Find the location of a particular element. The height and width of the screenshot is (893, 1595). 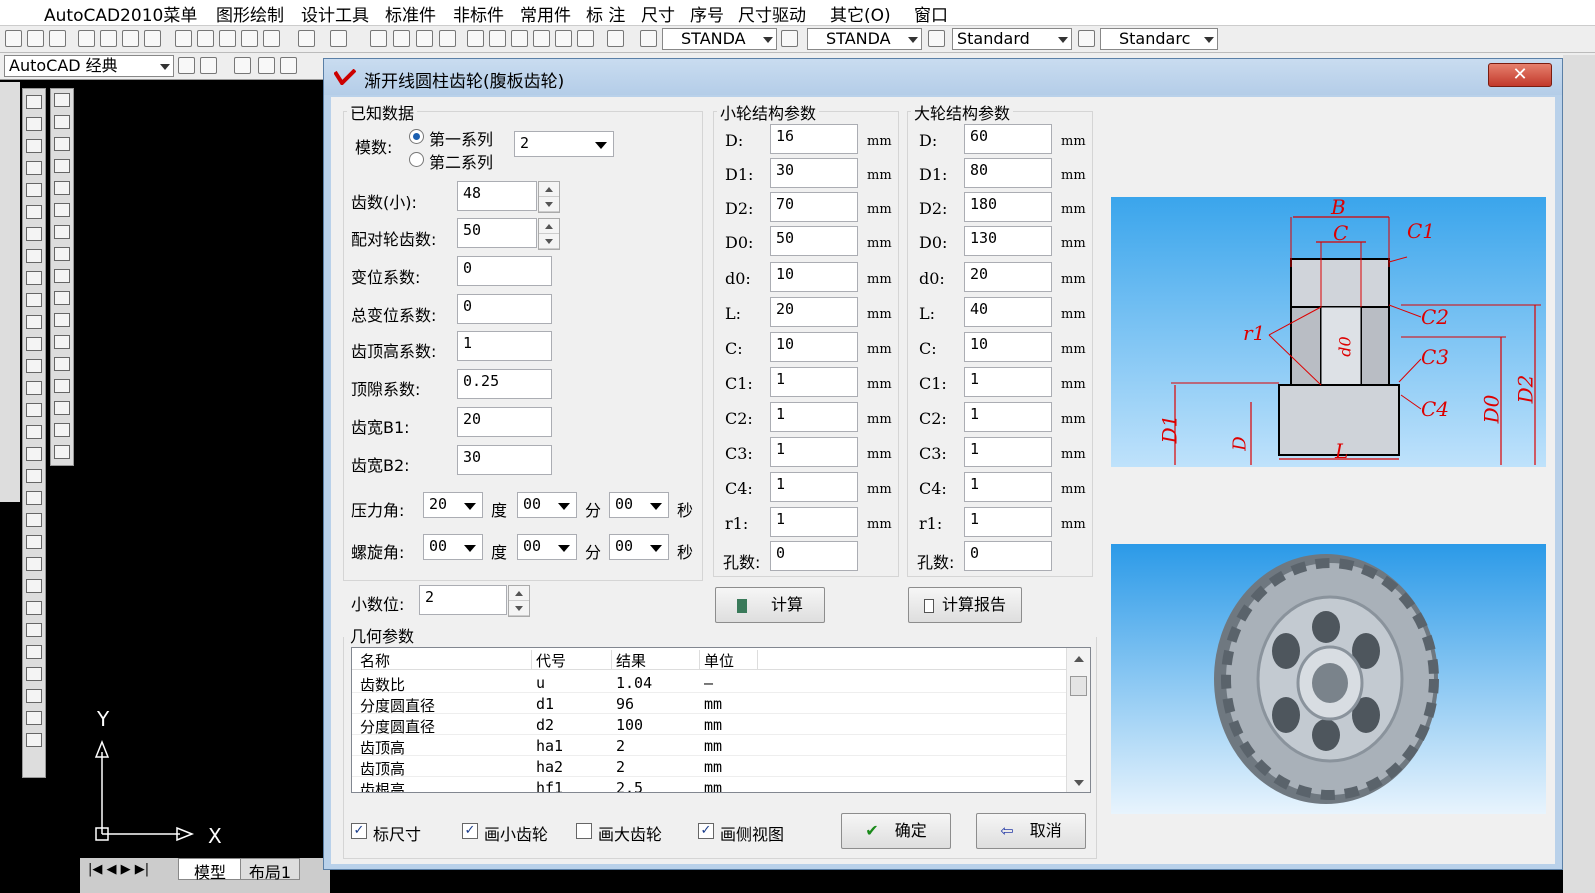

ok-button: ✔ 确定 is located at coordinates (896, 831).